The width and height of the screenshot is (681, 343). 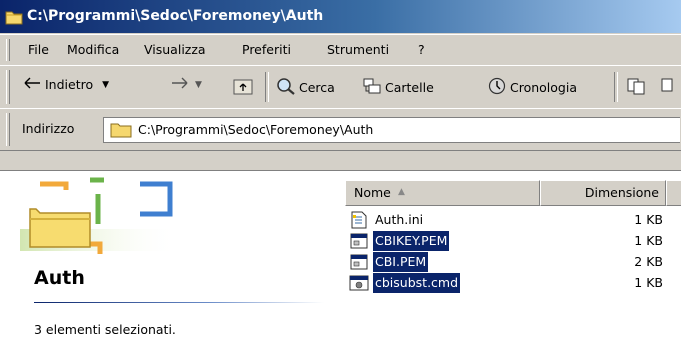 What do you see at coordinates (409, 87) in the screenshot?
I see `folders-label: Cartelle` at bounding box center [409, 87].